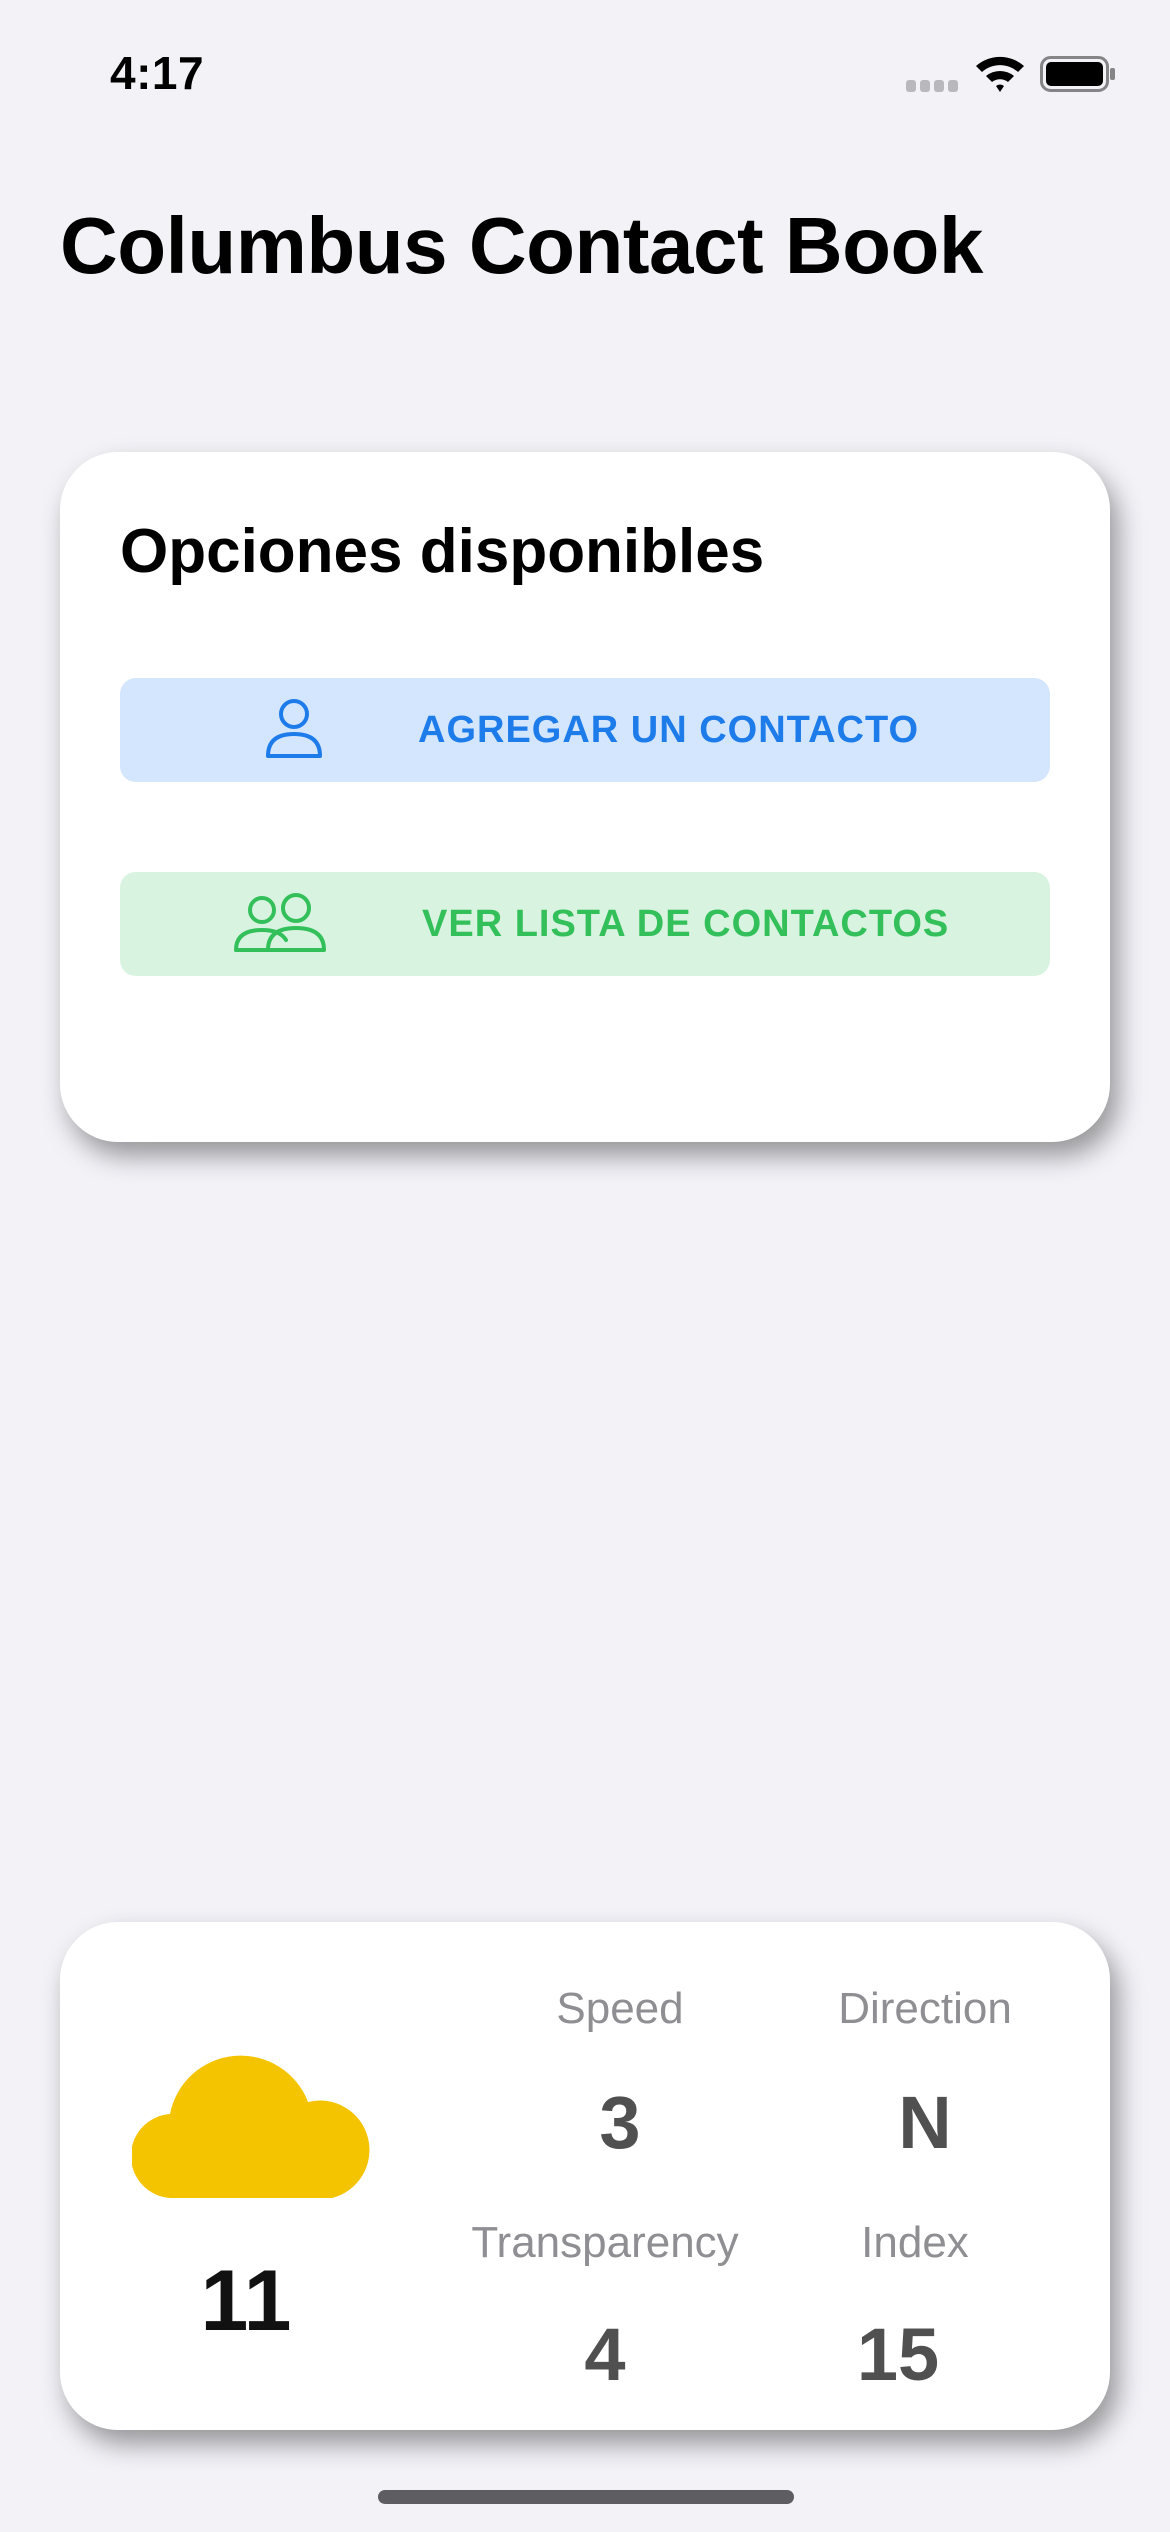 Image resolution: width=1170 pixels, height=2532 pixels. I want to click on cloud-icon, so click(251, 2126).